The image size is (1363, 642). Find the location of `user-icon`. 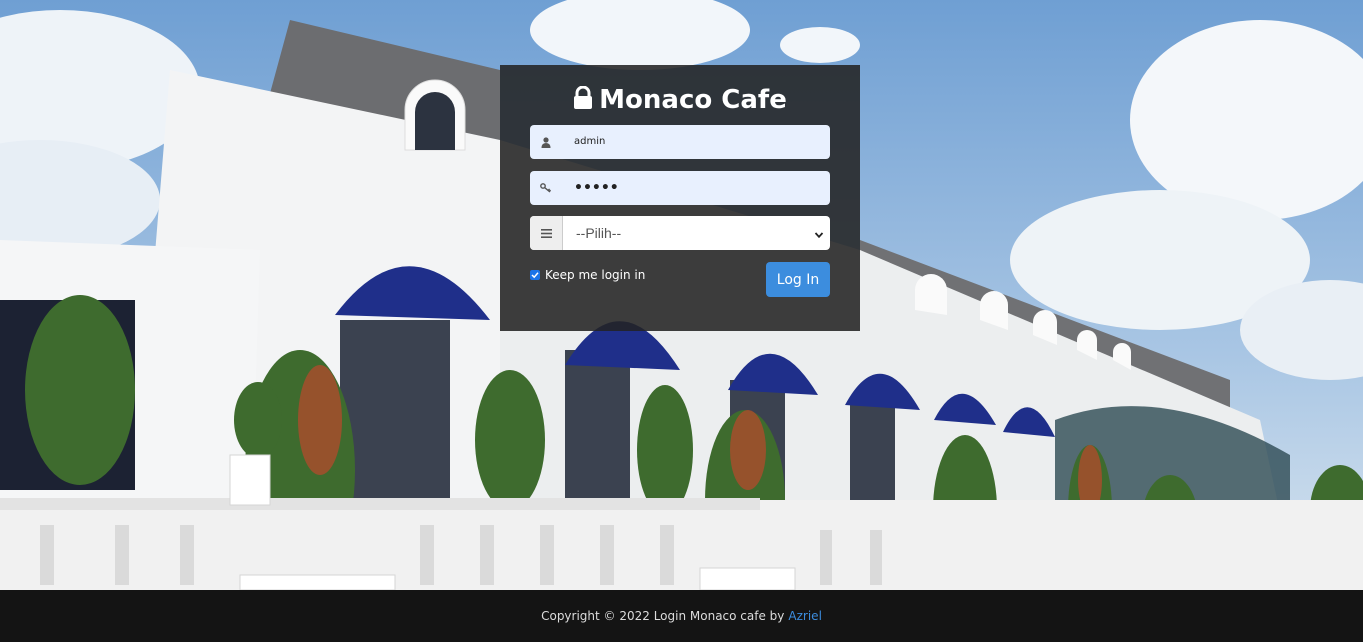

user-icon is located at coordinates (546, 142).